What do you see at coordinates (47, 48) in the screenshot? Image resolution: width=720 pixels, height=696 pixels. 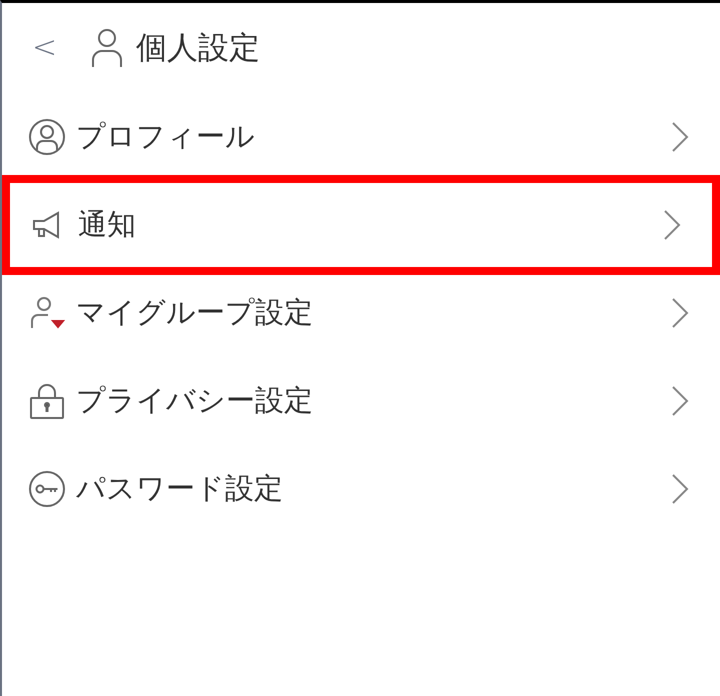 I see `back-button: <` at bounding box center [47, 48].